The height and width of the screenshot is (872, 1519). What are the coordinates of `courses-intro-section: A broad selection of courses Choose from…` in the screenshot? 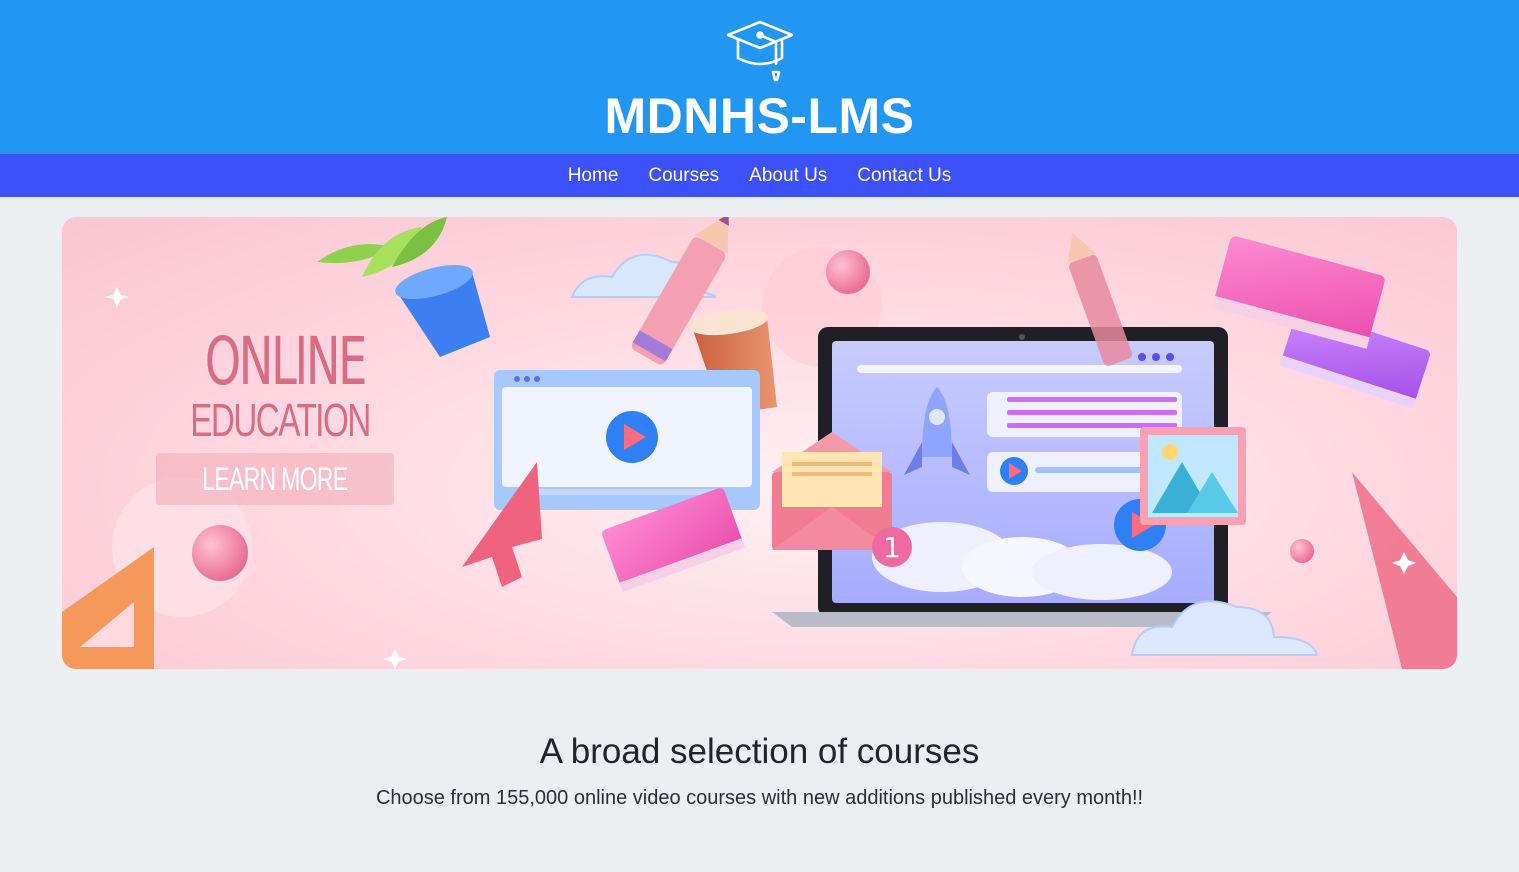 It's located at (759, 770).